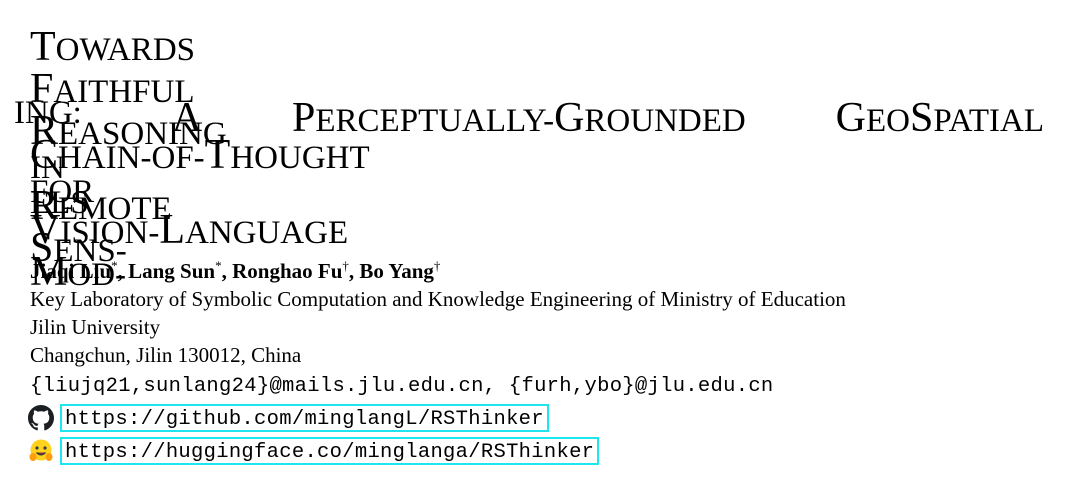  Describe the element at coordinates (59, 203) in the screenshot. I see `title-word: ELS` at that location.